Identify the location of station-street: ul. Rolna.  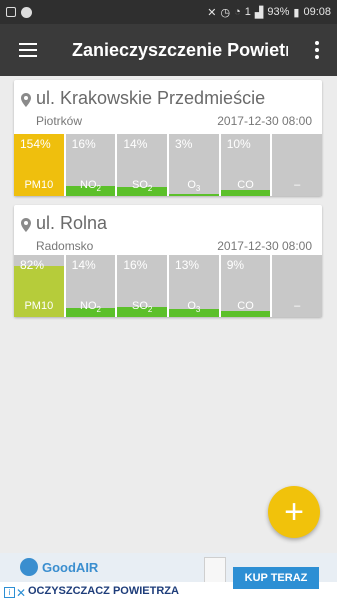
(72, 223).